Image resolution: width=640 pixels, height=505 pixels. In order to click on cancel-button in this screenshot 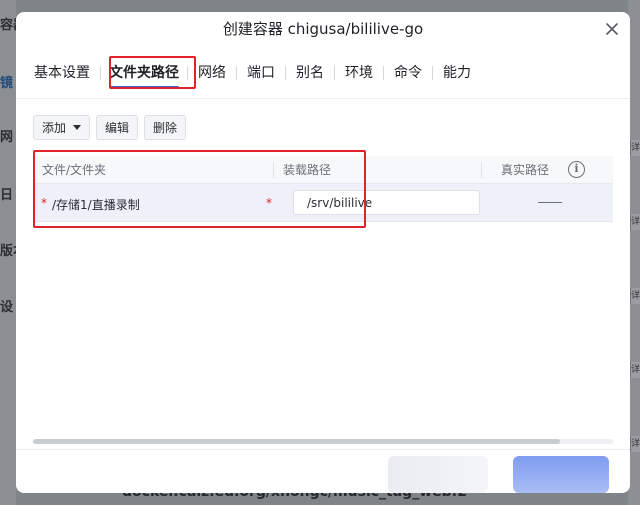, I will do `click(438, 474)`.